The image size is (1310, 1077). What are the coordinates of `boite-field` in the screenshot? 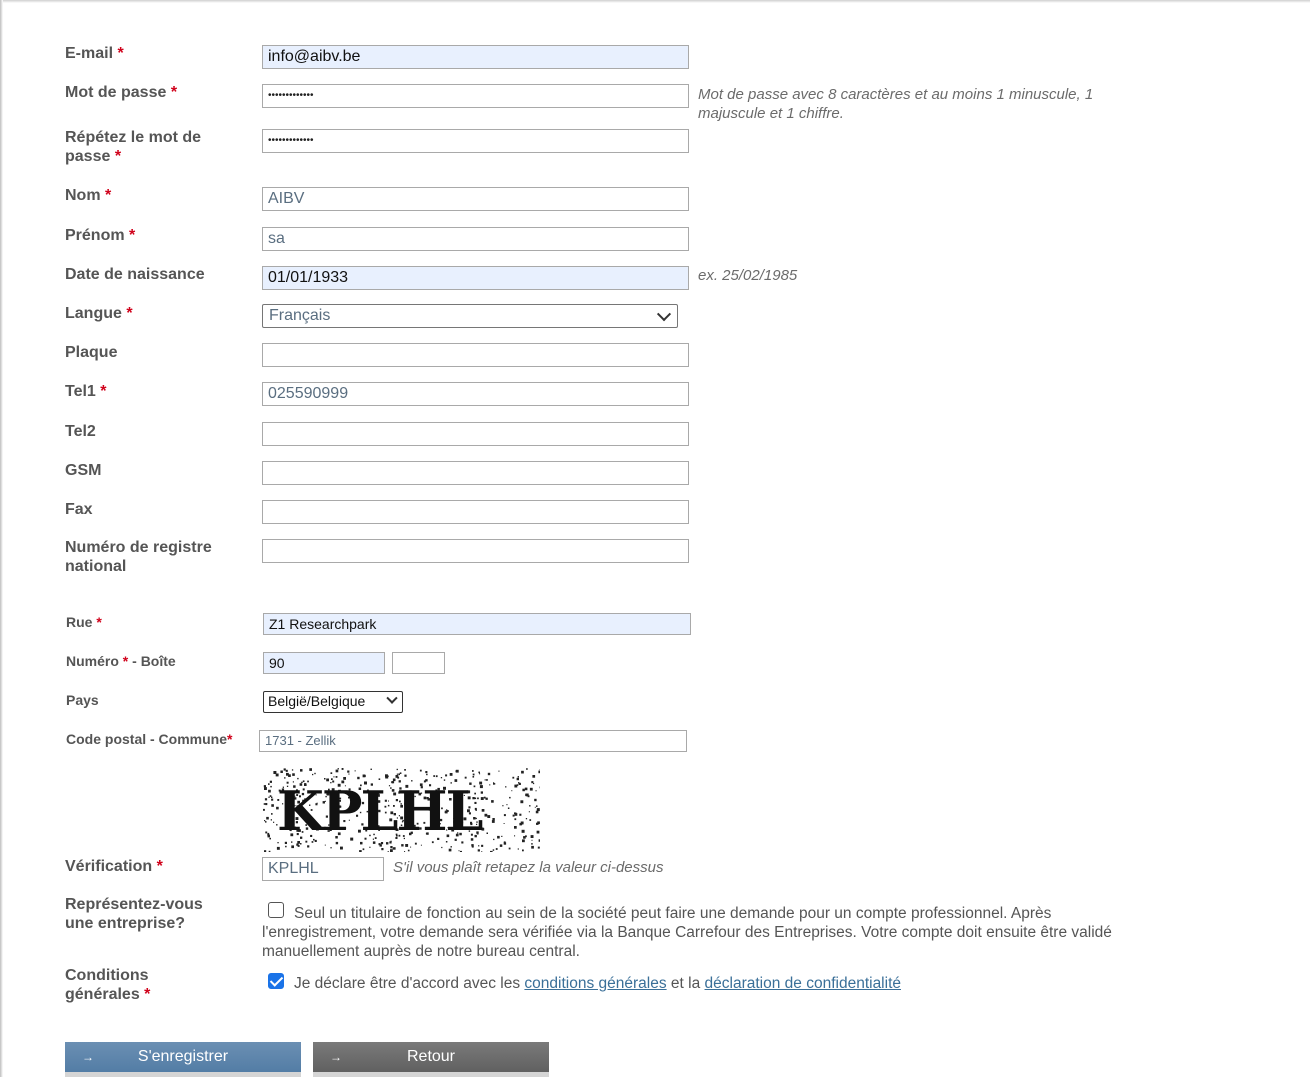 It's located at (418, 663).